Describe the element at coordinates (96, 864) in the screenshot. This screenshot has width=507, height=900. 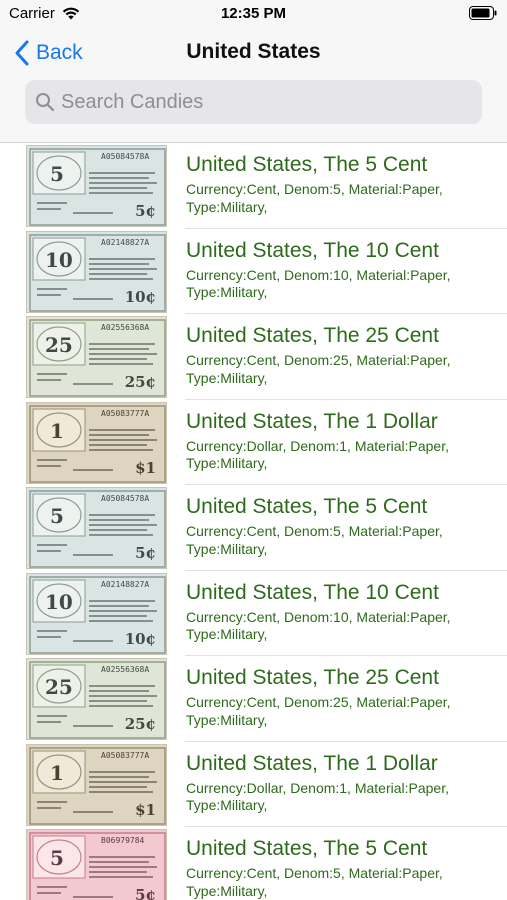
I see `note-thumbnail: 5 B06979784 5¢` at that location.